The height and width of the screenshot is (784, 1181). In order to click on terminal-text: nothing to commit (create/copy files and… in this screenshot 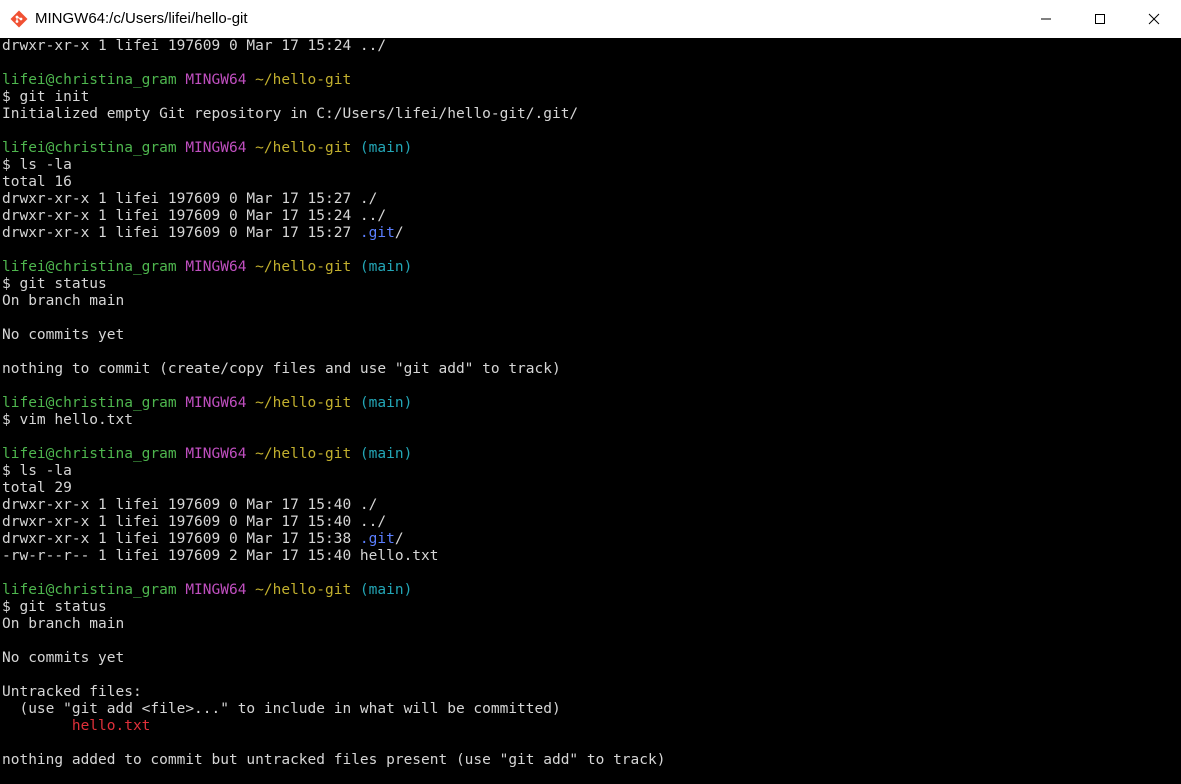, I will do `click(281, 369)`.